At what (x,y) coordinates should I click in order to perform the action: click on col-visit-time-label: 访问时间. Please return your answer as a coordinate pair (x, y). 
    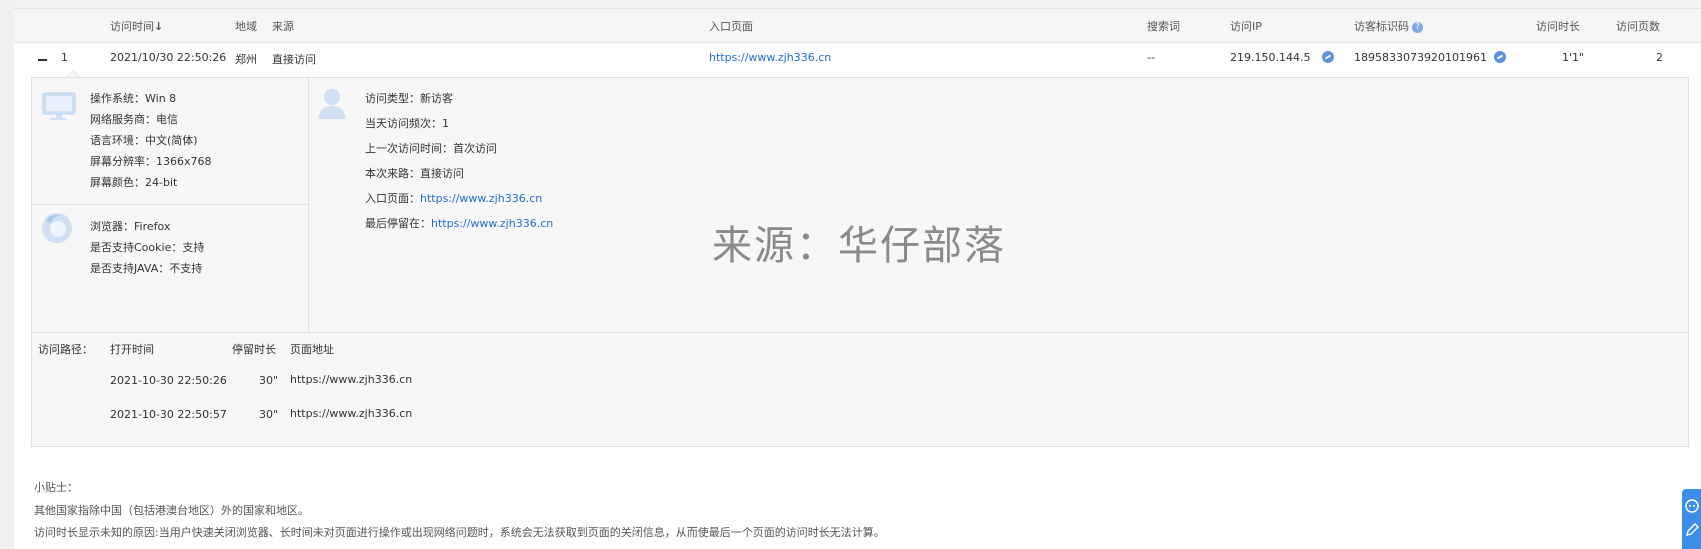
    Looking at the image, I should click on (132, 26).